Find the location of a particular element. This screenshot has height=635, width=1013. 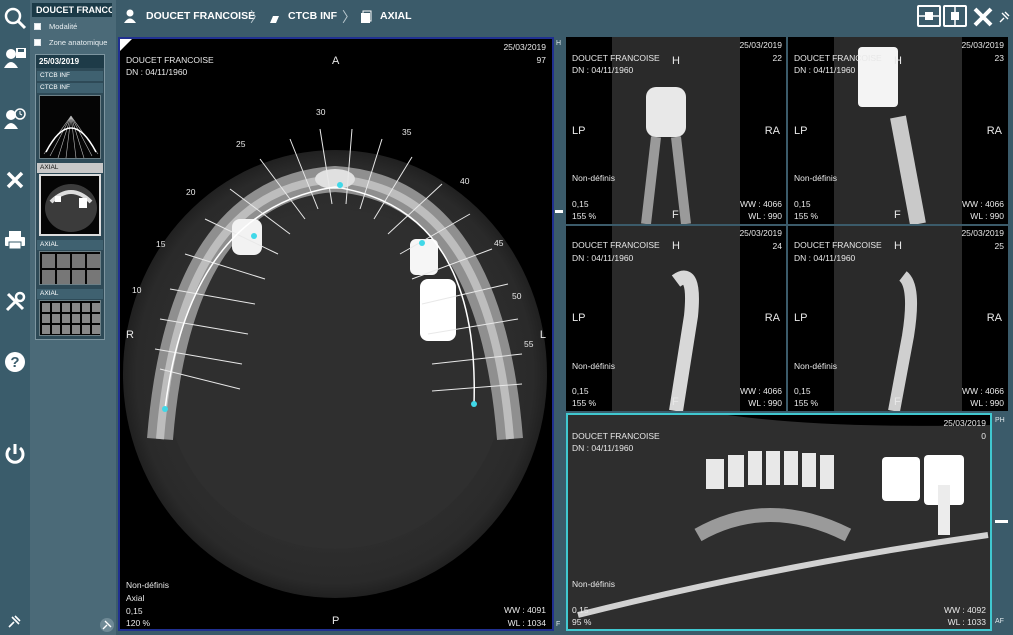

print-icon is located at coordinates (15, 240).